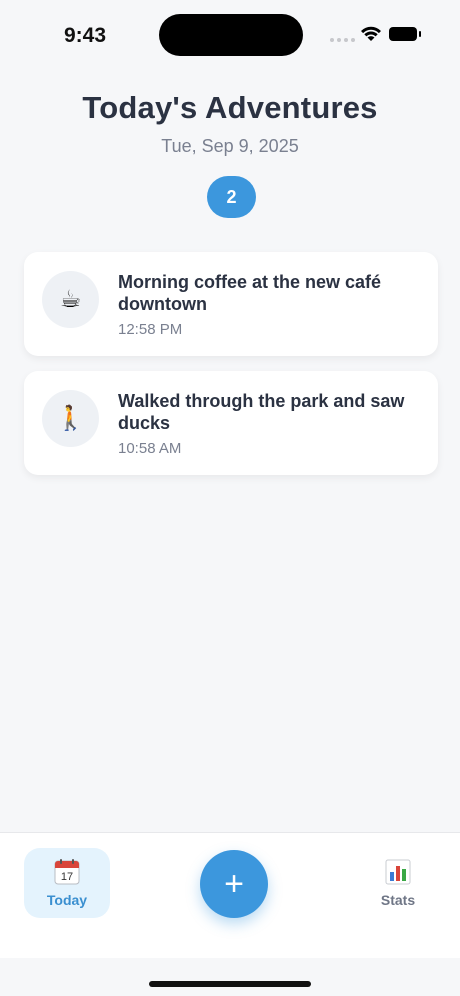 The height and width of the screenshot is (996, 460). I want to click on status-time: 9:43, so click(85, 35).